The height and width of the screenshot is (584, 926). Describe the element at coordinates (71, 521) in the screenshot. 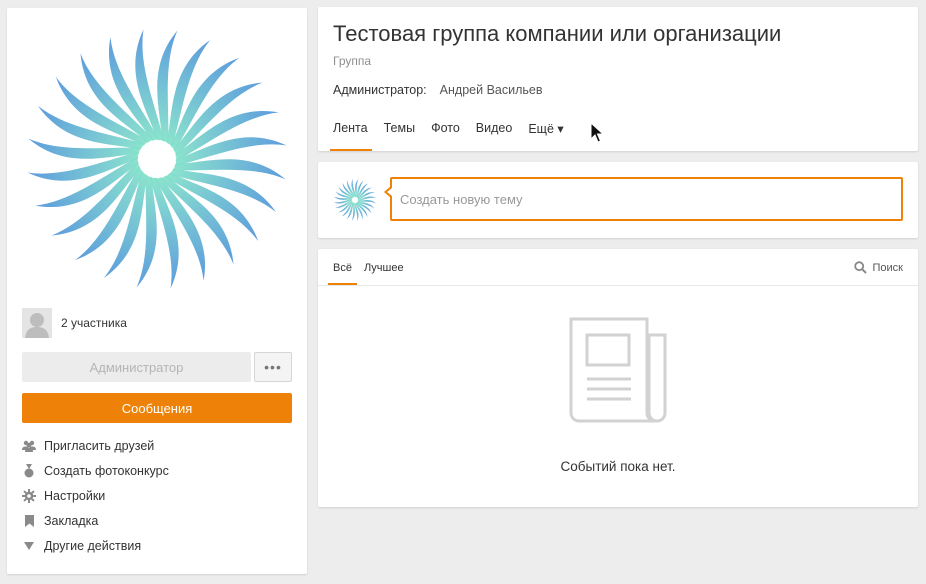

I see `bookmark-label: Закладка` at that location.